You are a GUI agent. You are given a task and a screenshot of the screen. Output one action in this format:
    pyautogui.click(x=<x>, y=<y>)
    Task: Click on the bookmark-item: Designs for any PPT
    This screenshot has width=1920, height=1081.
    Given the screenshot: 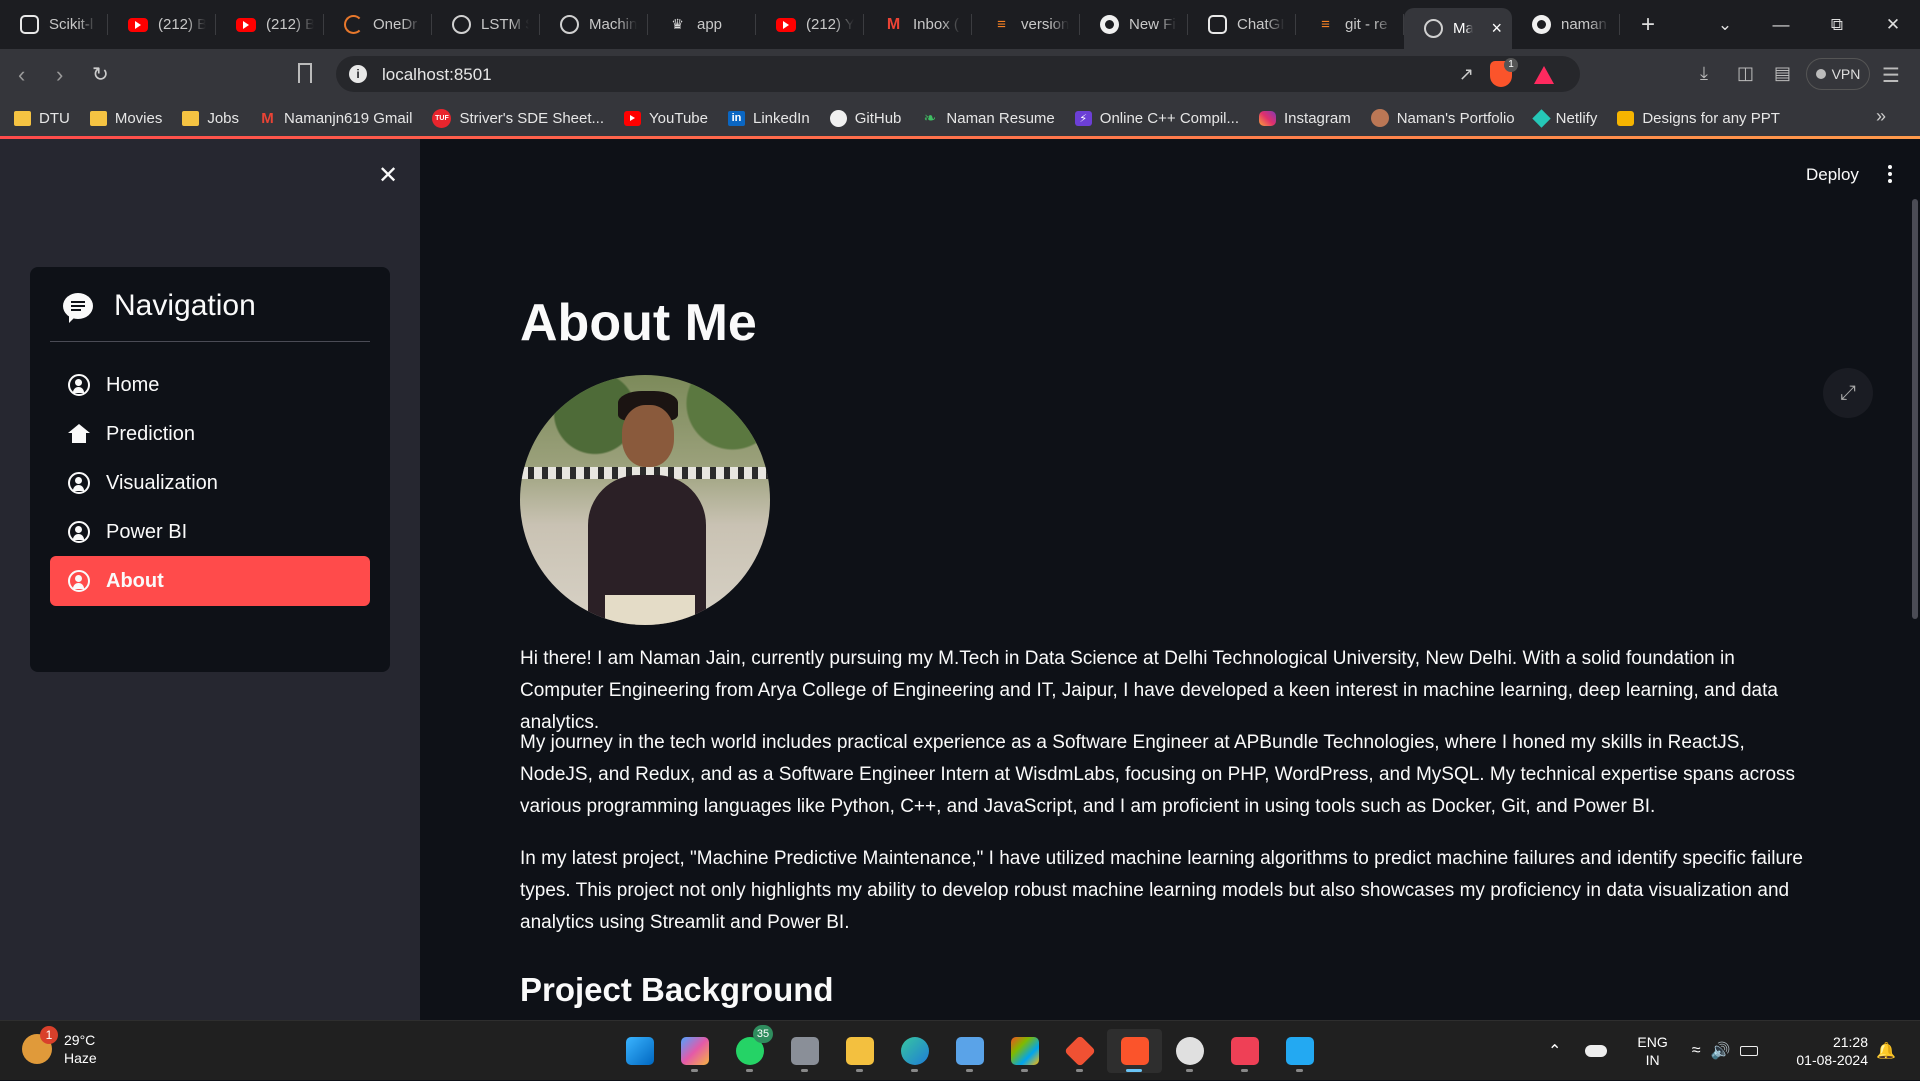 What is the action you would take?
    pyautogui.click(x=1698, y=118)
    